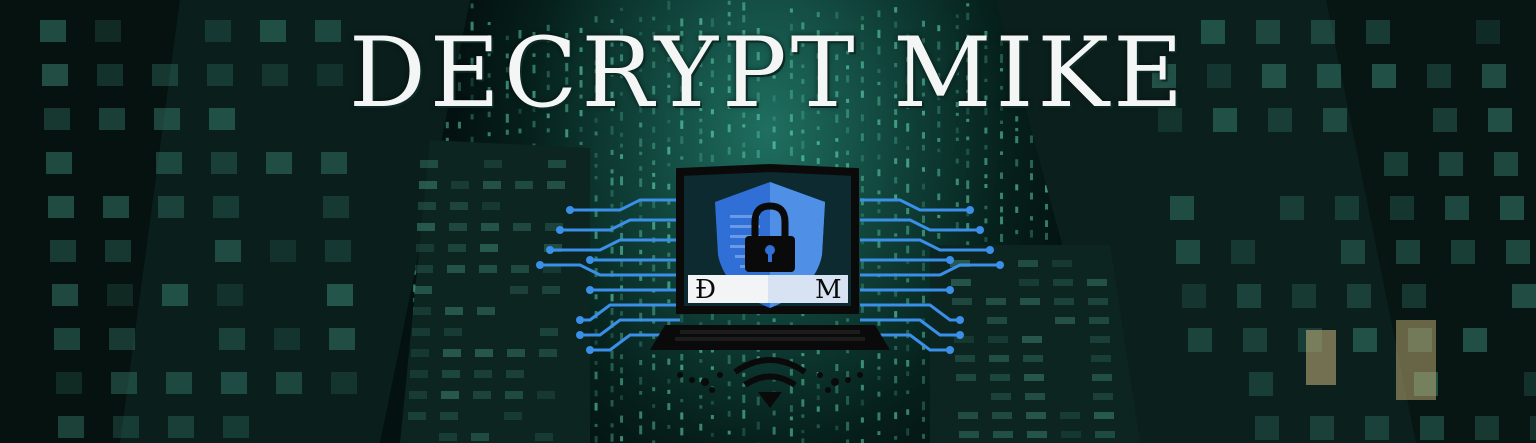  I want to click on banner-title: DECRYPT MIKE, so click(768, 73).